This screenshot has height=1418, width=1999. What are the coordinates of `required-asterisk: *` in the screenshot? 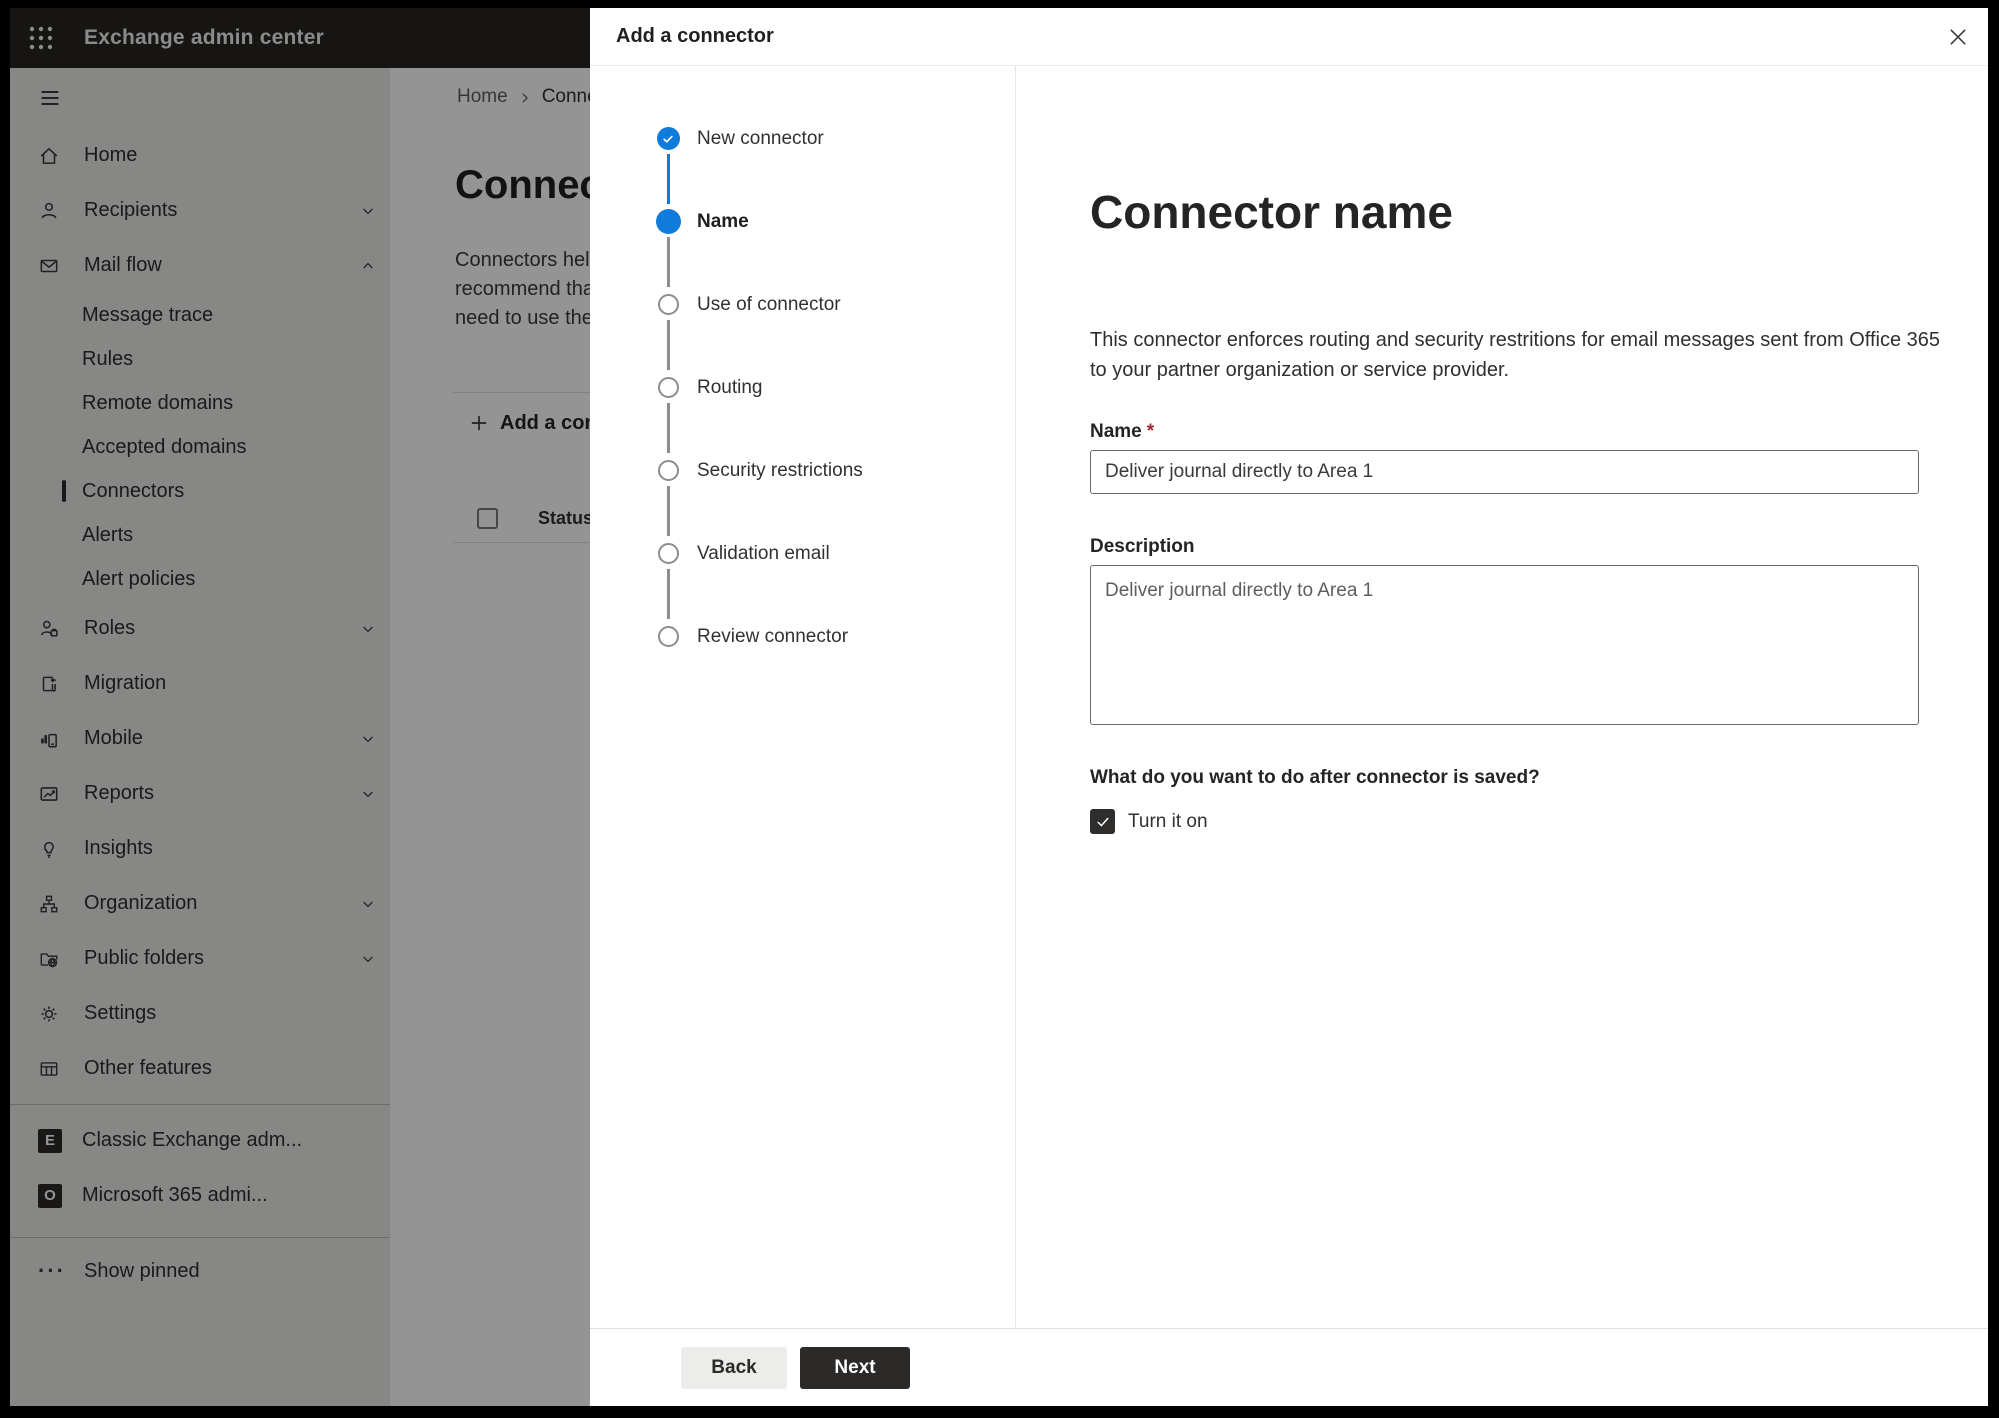 It's located at (1150, 431).